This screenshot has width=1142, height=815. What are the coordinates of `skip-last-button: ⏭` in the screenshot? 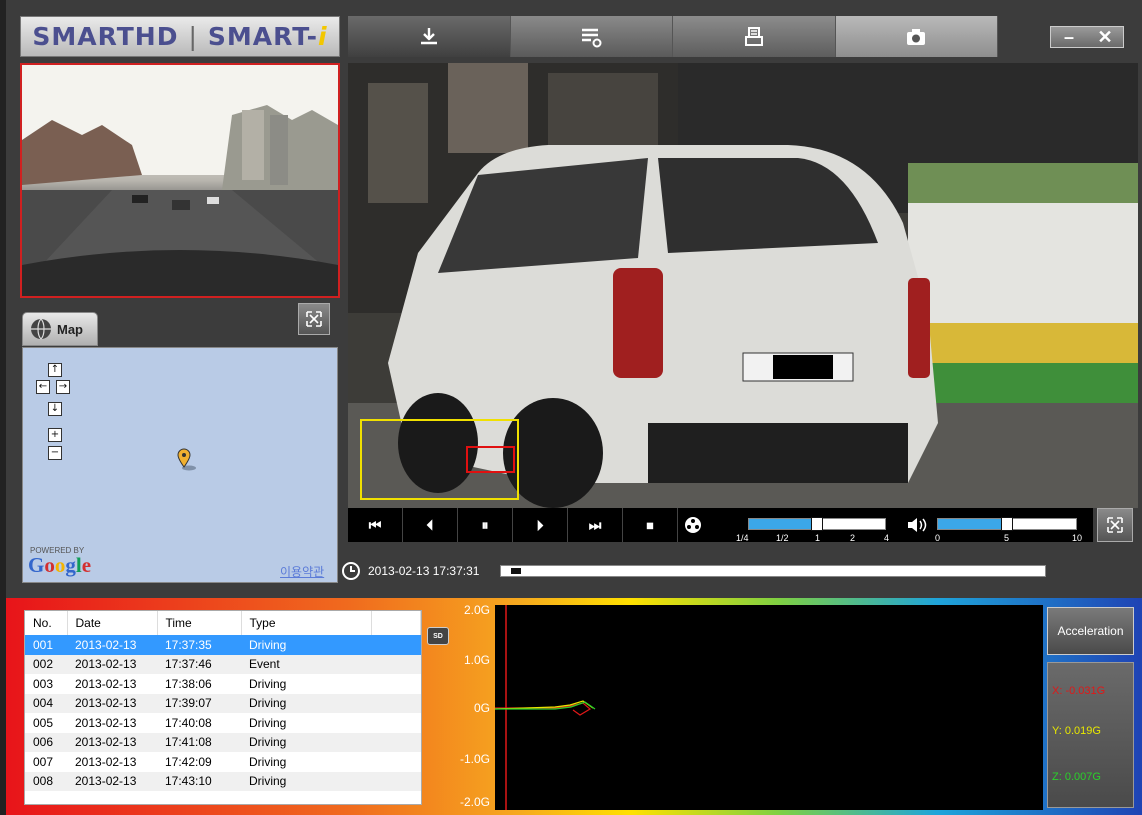 It's located at (595, 525).